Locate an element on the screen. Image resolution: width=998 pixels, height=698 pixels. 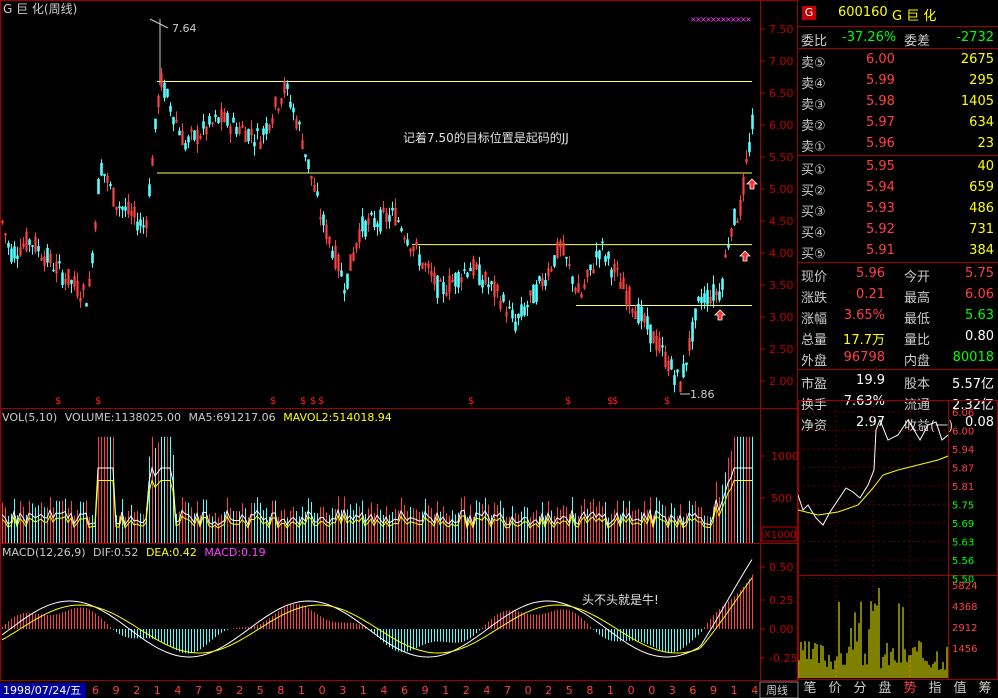
panel-tab: 分 is located at coordinates (860, 689).